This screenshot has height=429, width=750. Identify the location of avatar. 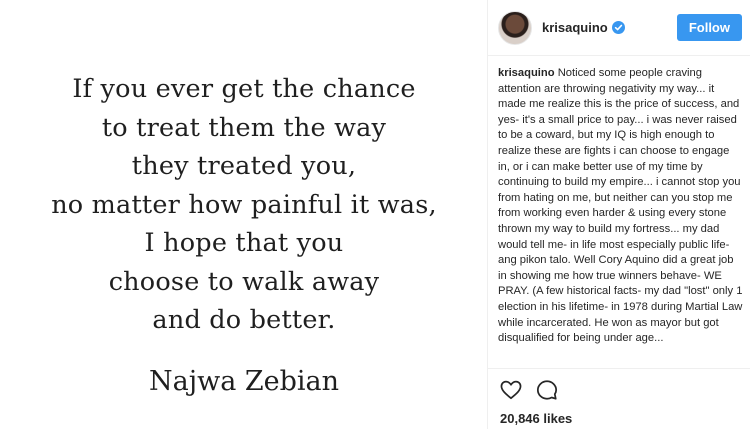
(515, 27).